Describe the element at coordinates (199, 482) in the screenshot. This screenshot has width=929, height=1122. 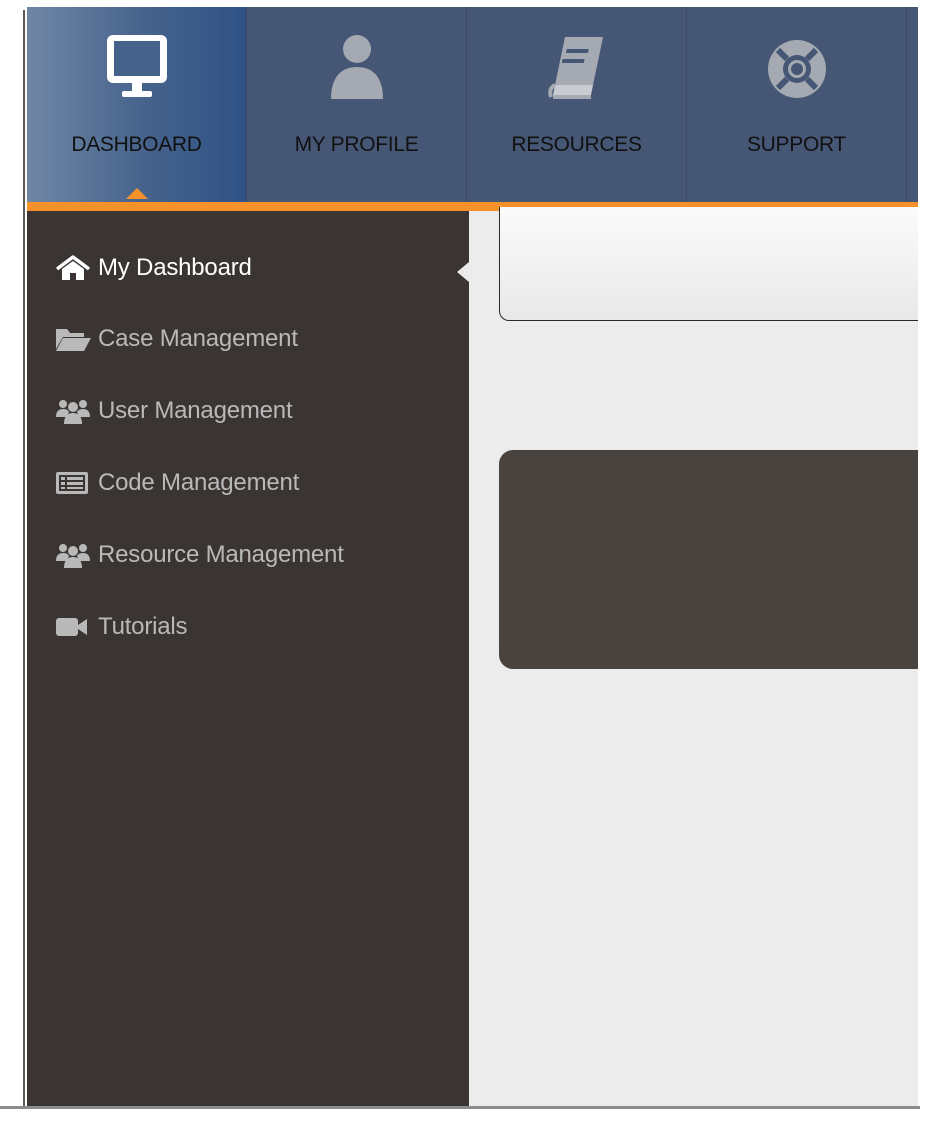
I see `sidebar-item-label: Code Management` at that location.